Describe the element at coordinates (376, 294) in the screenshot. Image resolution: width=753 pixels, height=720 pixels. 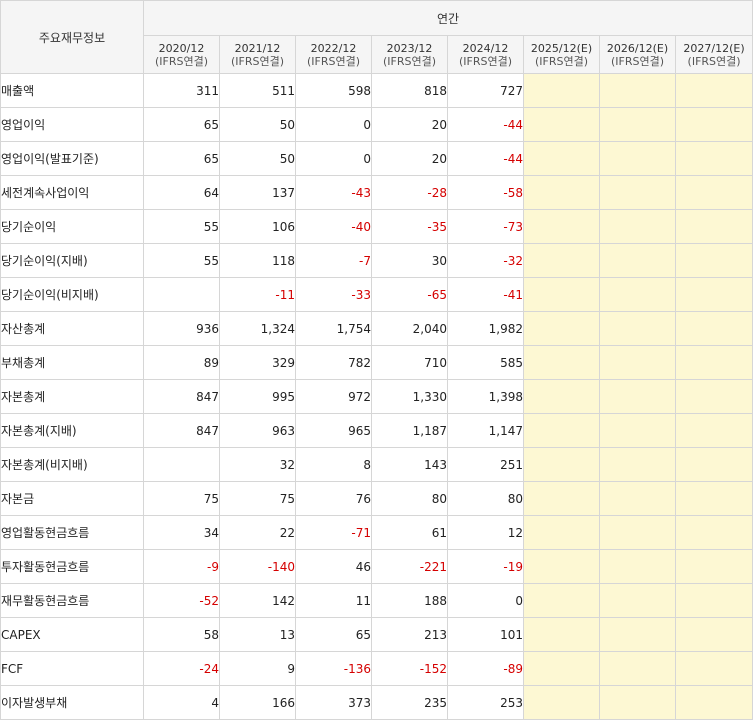
I see `table-row: 당기순이익(비지배) -11 -33 -65 -41` at that location.